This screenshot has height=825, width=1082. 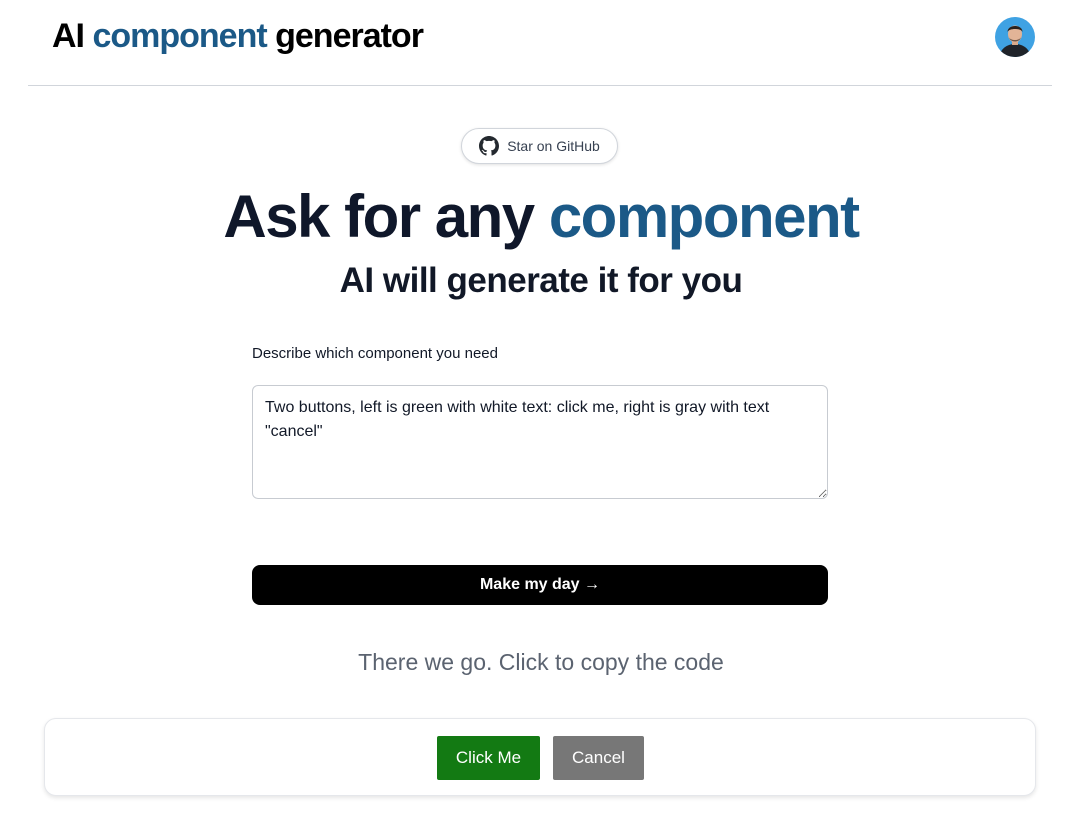 I want to click on brand-text-start: AI, so click(x=72, y=36).